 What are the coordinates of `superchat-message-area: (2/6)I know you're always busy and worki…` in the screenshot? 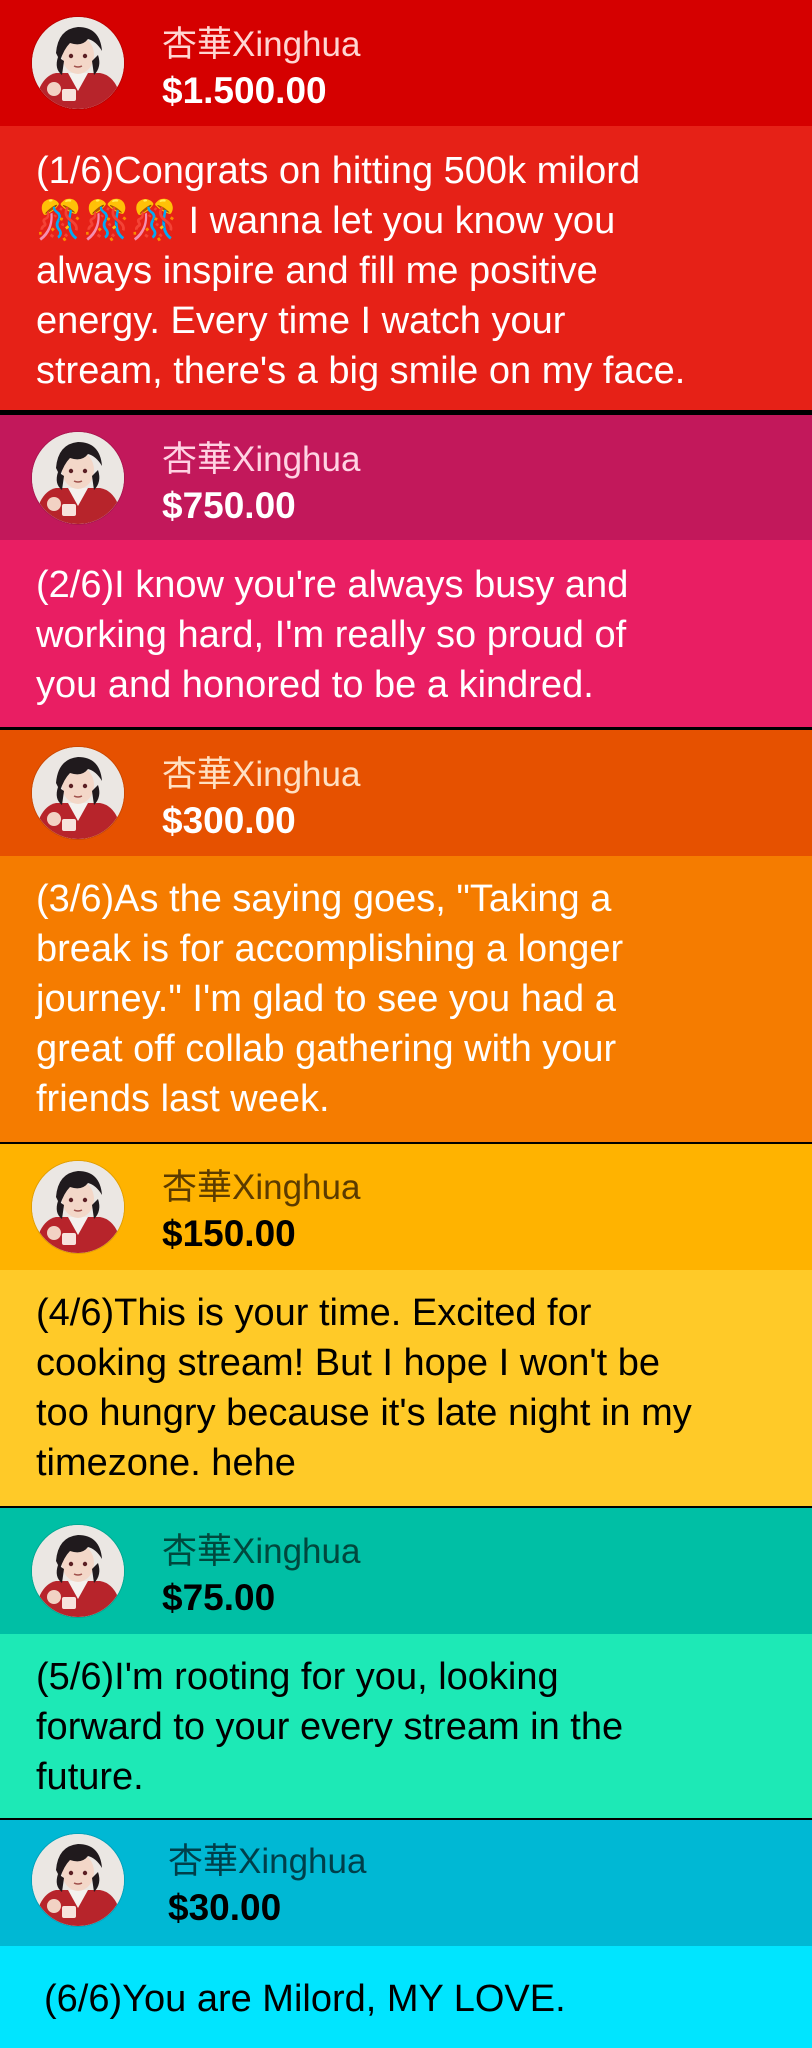 It's located at (406, 633).